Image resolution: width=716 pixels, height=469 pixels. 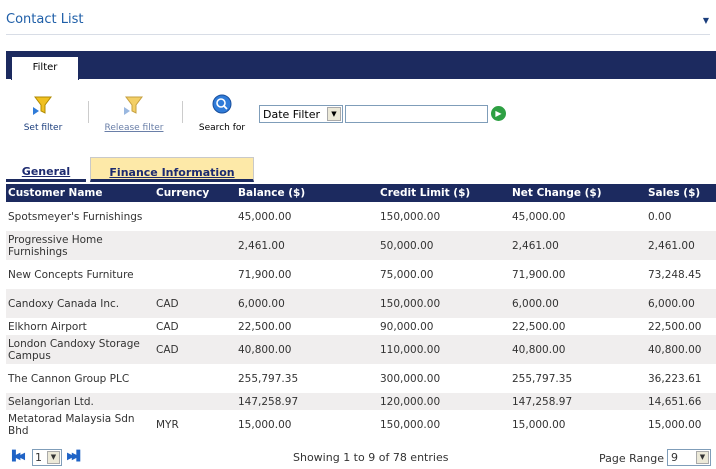 I want to click on date-filter-input, so click(x=416, y=114).